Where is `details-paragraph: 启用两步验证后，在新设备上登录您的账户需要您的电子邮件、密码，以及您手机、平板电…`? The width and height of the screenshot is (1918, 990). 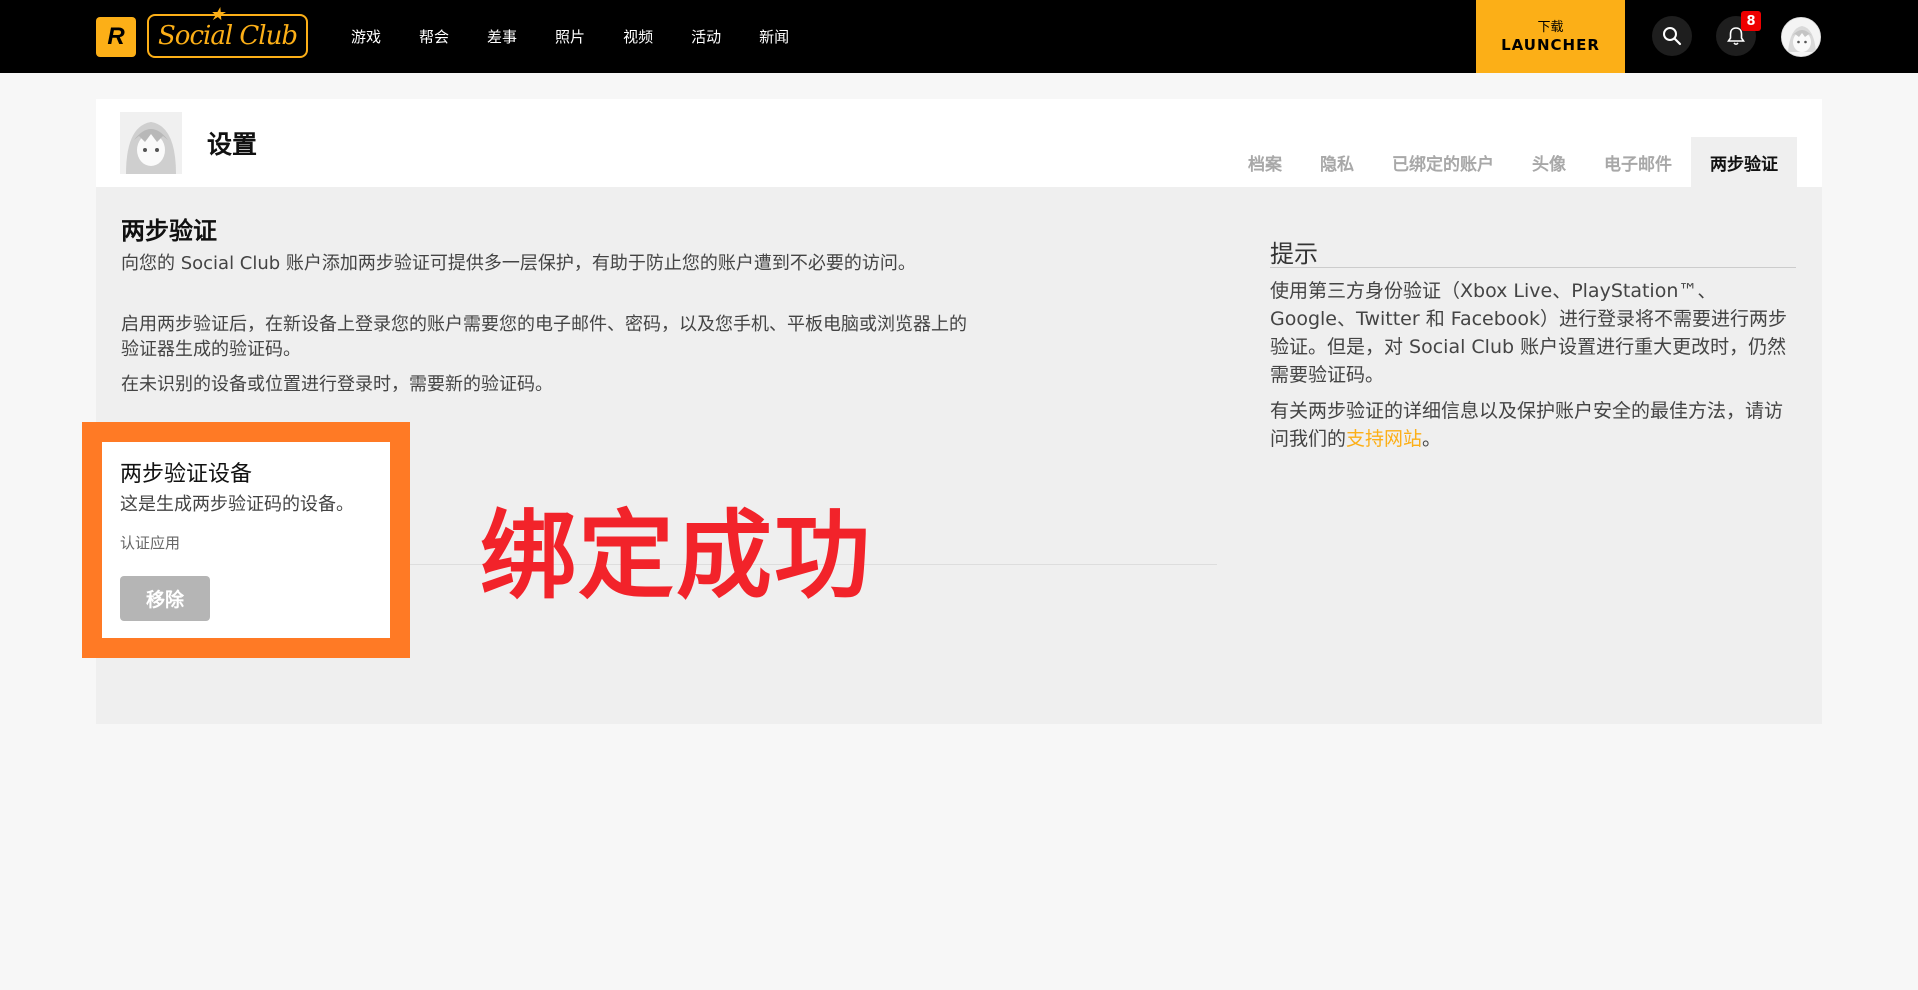
details-paragraph: 启用两步验证后，在新设备上登录您的账户需要您的电子邮件、密码，以及您手机、平板电… is located at coordinates (544, 337).